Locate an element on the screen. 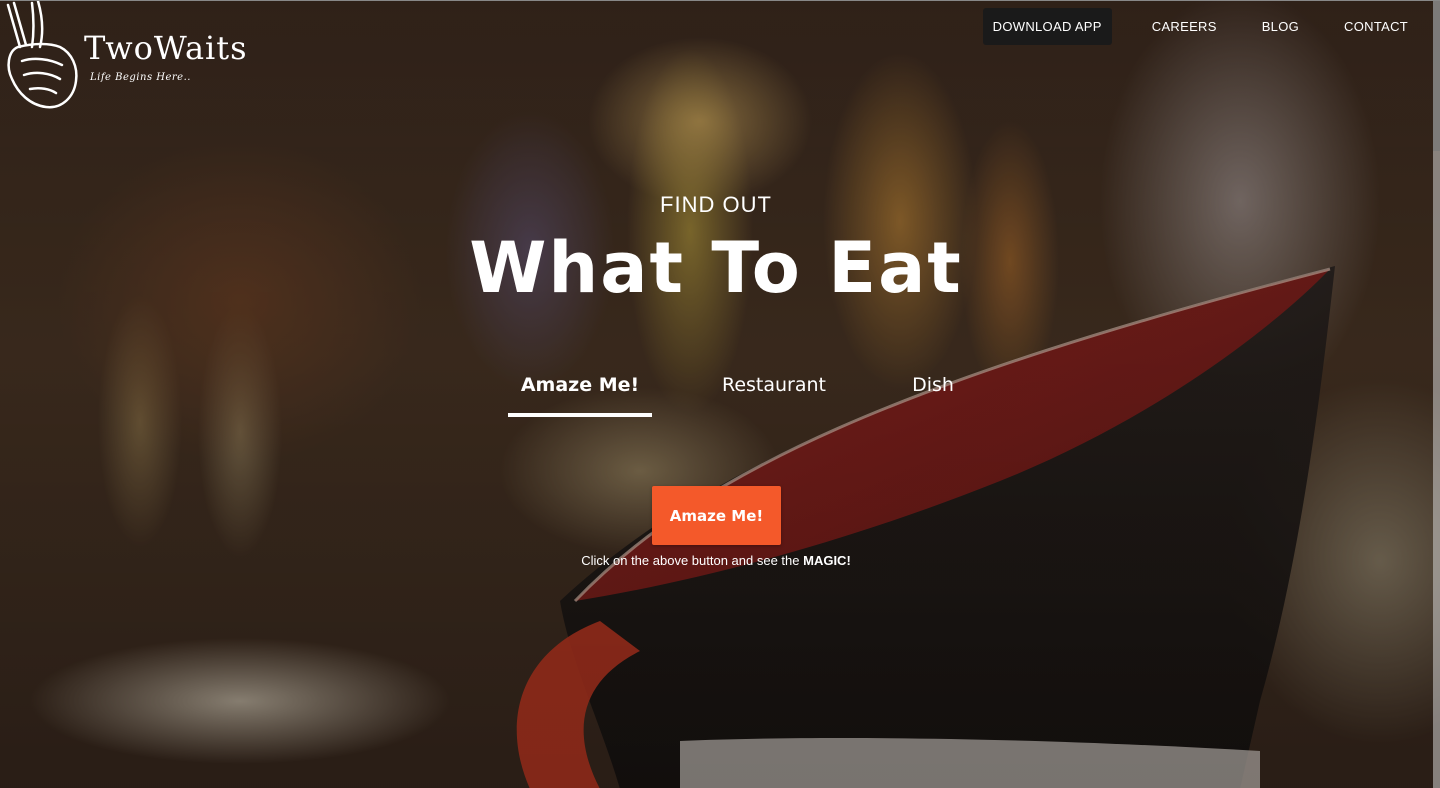 The height and width of the screenshot is (788, 1440). nav-careers: CAREERS is located at coordinates (1184, 26).